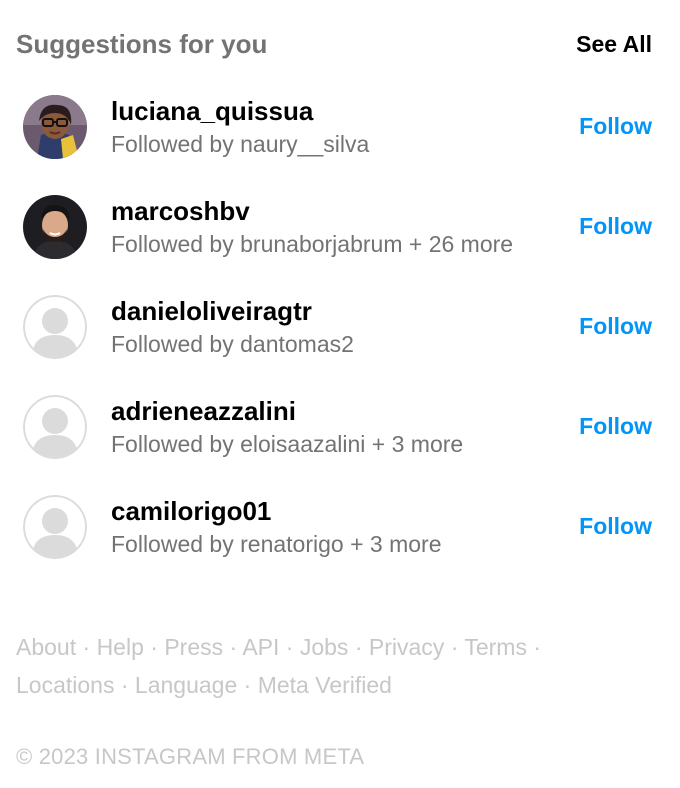  I want to click on suggestion-followed-by: Followed by naury__silva, so click(240, 144).